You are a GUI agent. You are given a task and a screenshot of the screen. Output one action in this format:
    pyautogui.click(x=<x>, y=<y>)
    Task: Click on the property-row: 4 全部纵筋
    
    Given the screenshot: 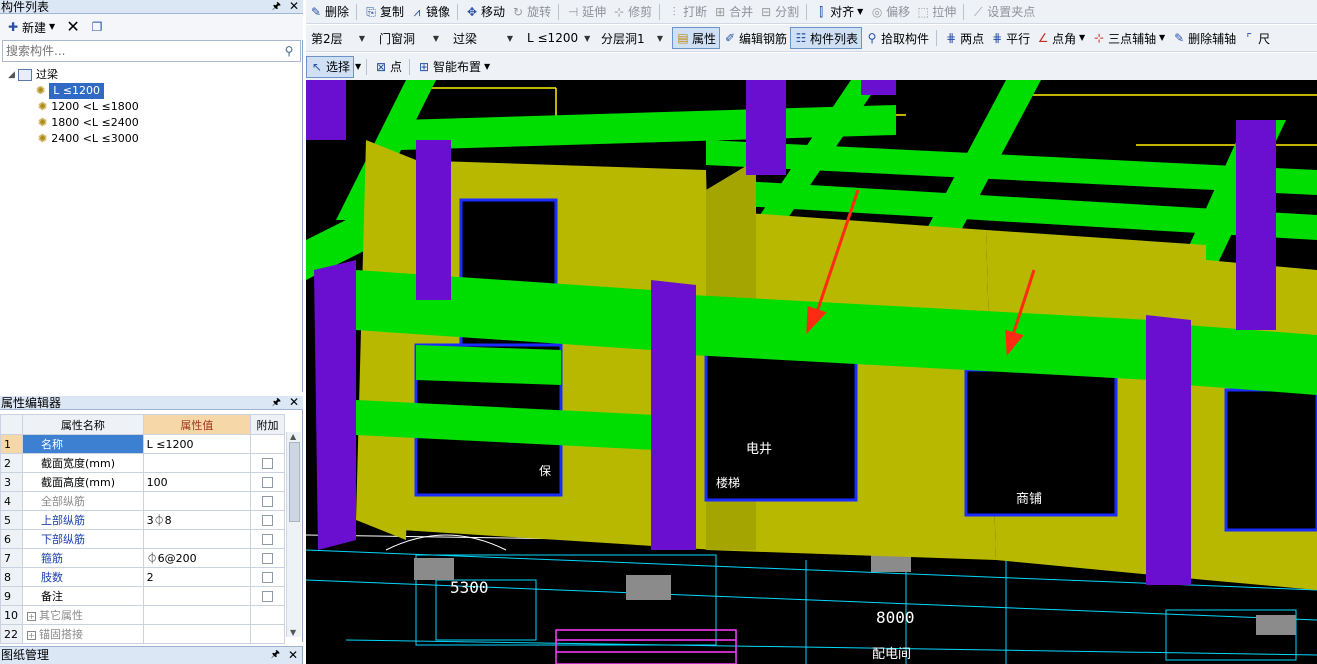 What is the action you would take?
    pyautogui.click(x=142, y=501)
    